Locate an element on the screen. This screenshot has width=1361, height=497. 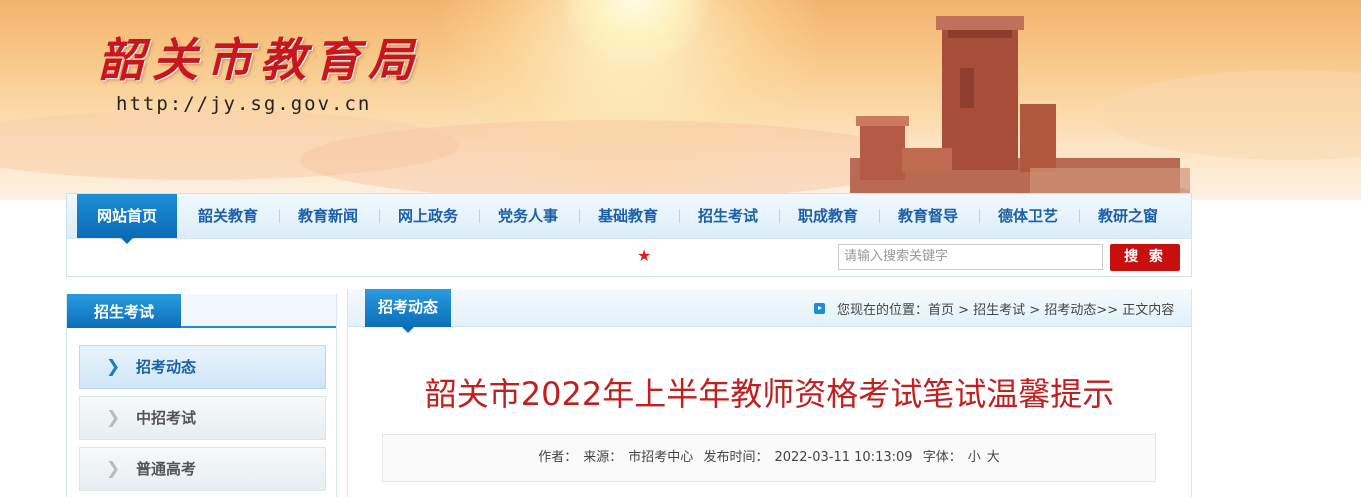
location-prefix: 您现在的位置： is located at coordinates (883, 310).